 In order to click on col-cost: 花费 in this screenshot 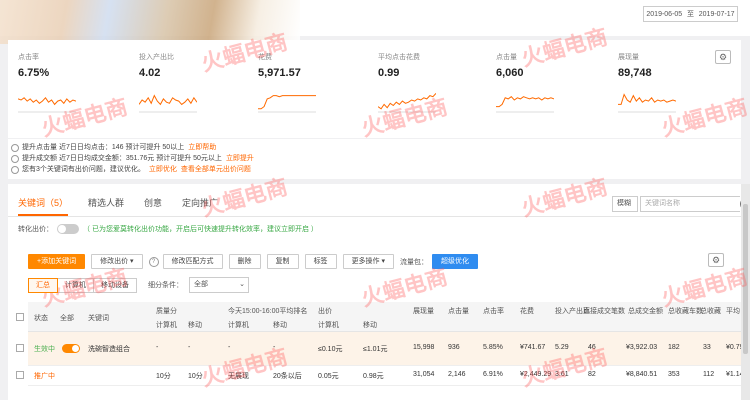, I will do `click(527, 311)`.